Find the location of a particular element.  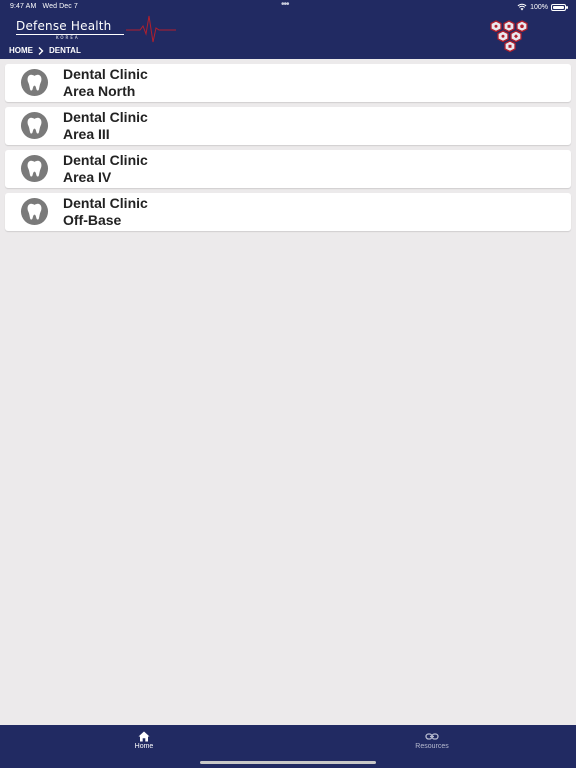

clinic-title: Dental Clinic Area IV is located at coordinates (105, 168).